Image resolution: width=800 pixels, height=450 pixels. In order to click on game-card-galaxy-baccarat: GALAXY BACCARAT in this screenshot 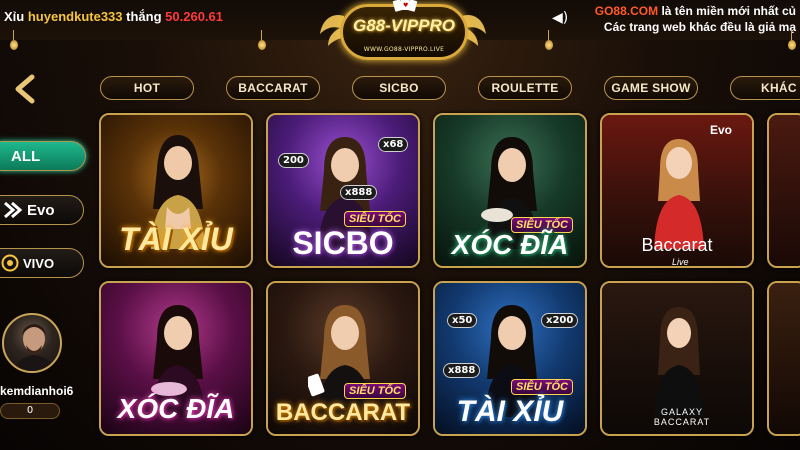, I will do `click(677, 358)`.